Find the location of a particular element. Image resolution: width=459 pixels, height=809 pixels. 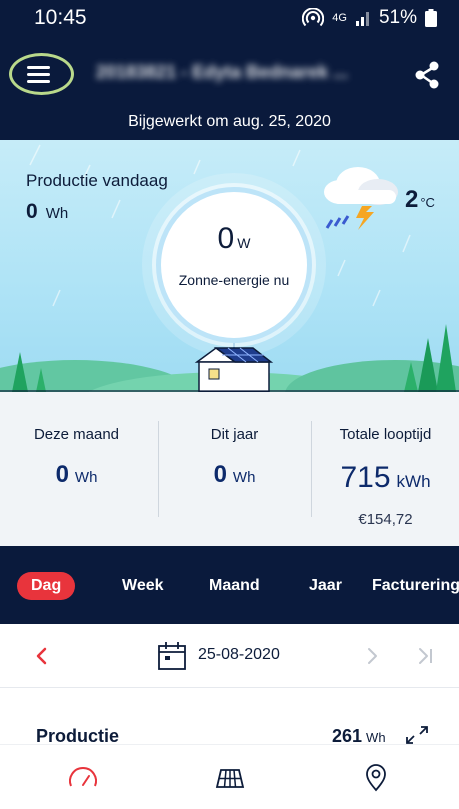

power-gauge: 0W Zonne-energie nu is located at coordinates (234, 265).